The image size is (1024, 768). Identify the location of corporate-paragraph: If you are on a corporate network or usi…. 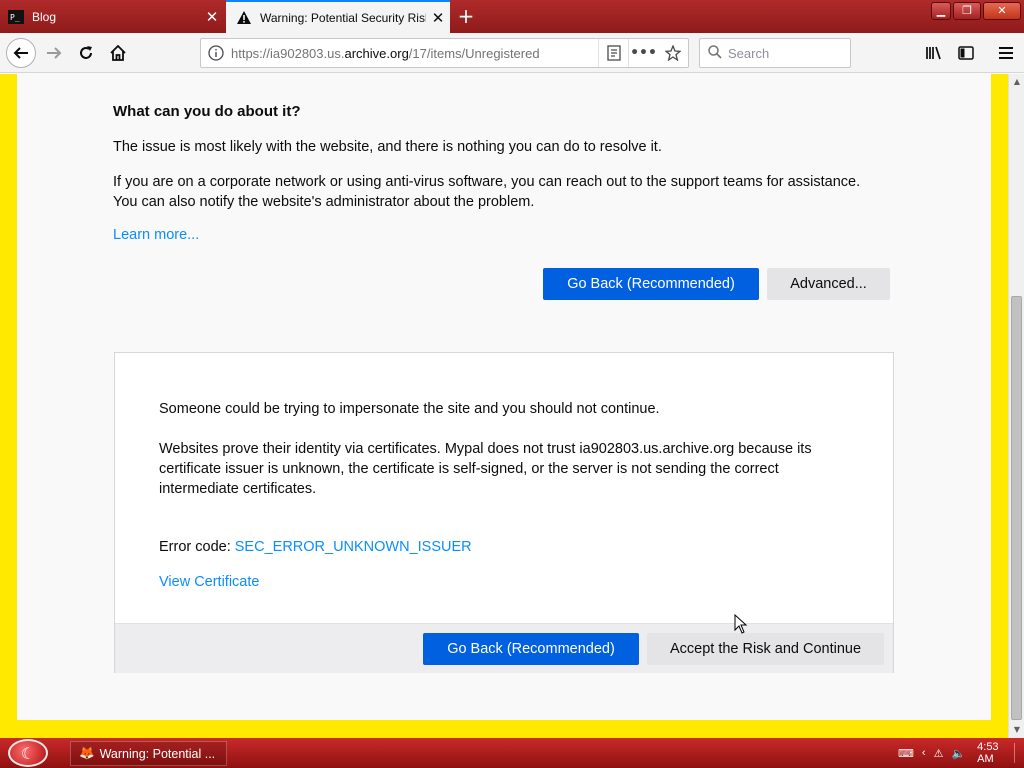
(503, 192).